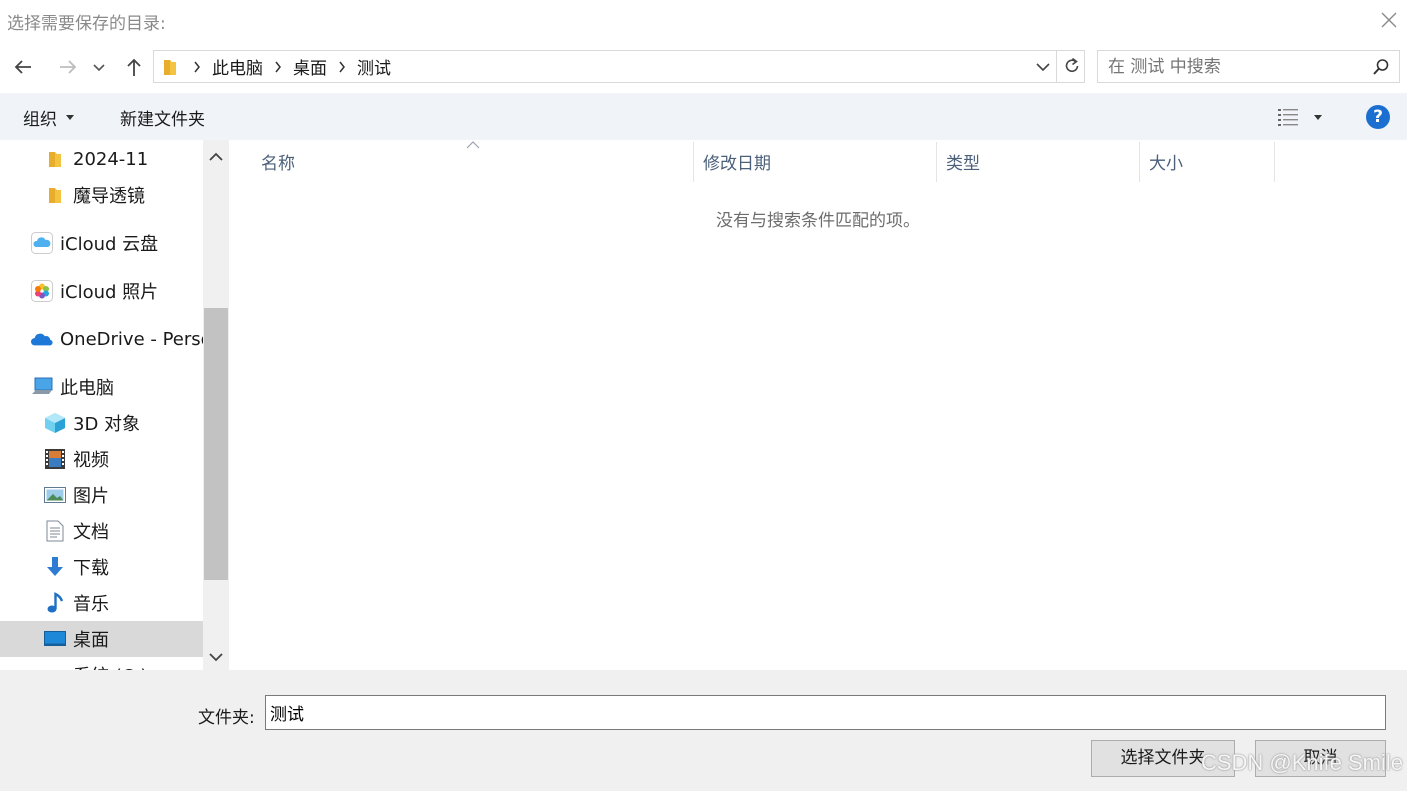  What do you see at coordinates (819, 161) in the screenshot?
I see `column-header-date-modified: 修改日期` at bounding box center [819, 161].